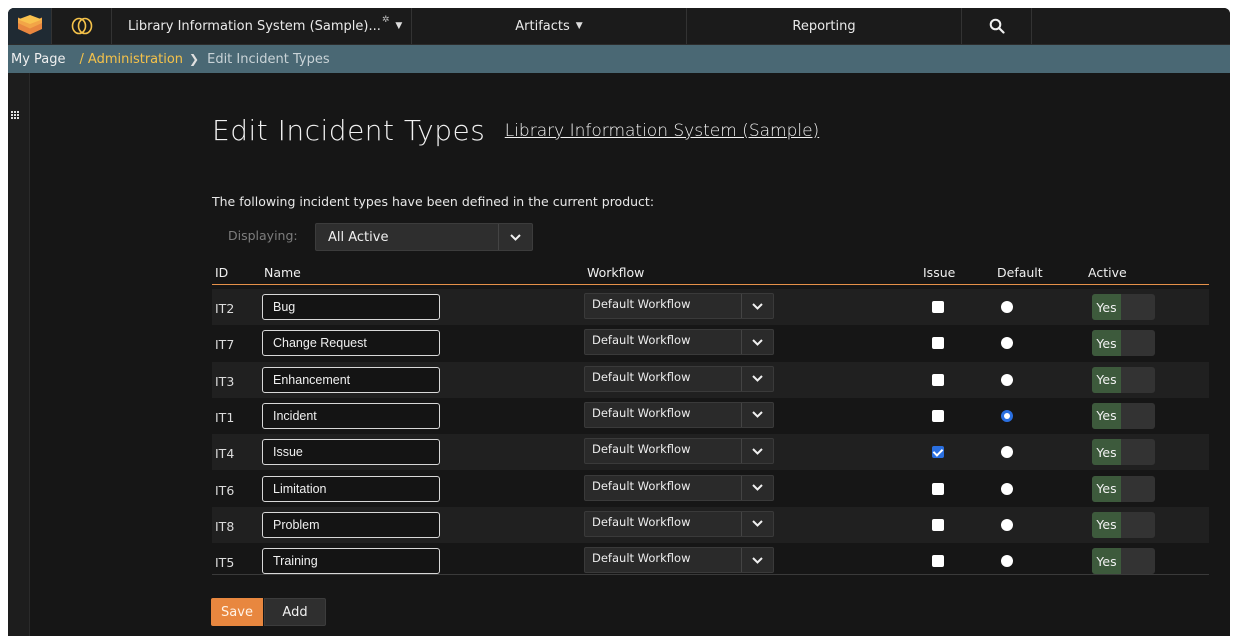 This screenshot has height=636, width=1238. Describe the element at coordinates (237, 612) in the screenshot. I see `save-button: Save` at that location.